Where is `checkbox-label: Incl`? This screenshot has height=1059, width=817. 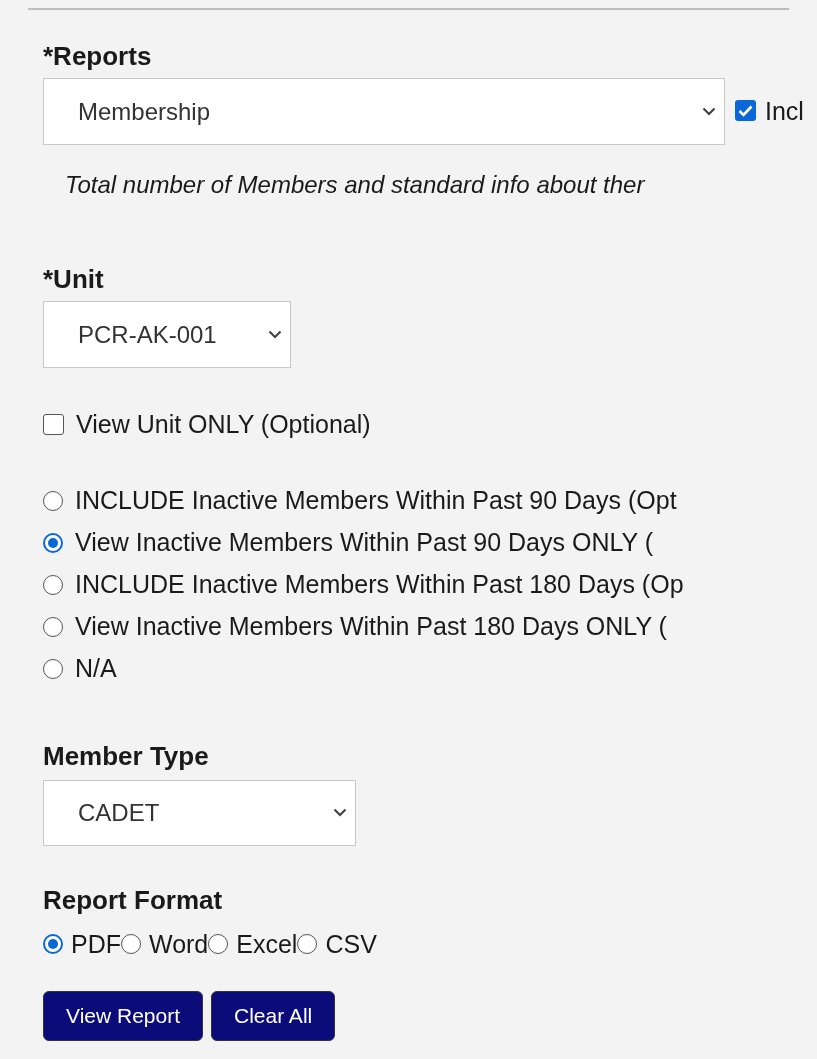 checkbox-label: Incl is located at coordinates (784, 111).